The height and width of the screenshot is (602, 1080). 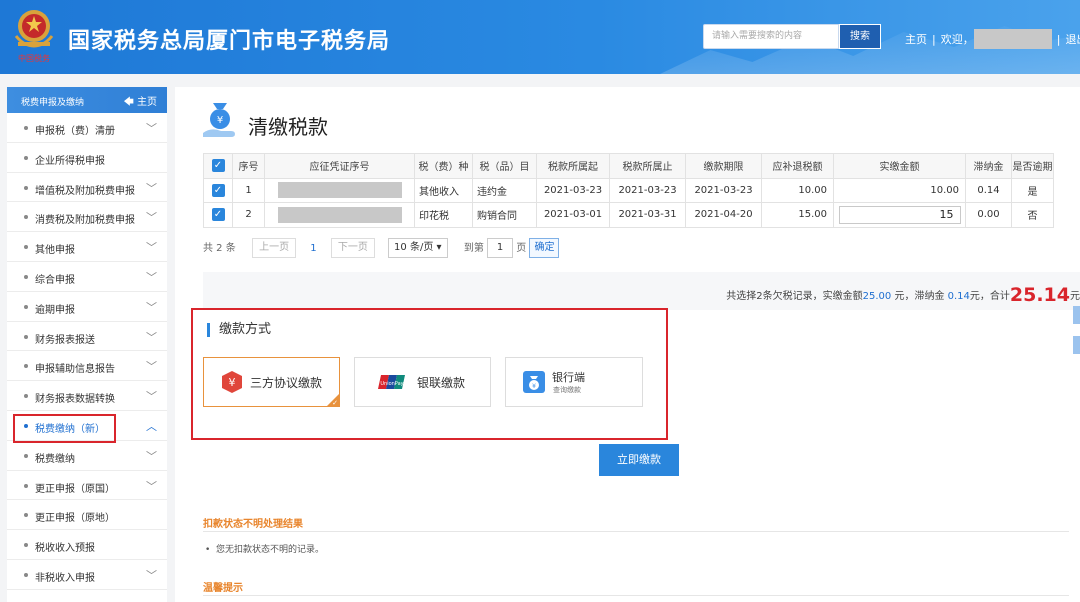 I want to click on deduct-status-text: 您无扣款状态不明的记录。, so click(x=270, y=550).